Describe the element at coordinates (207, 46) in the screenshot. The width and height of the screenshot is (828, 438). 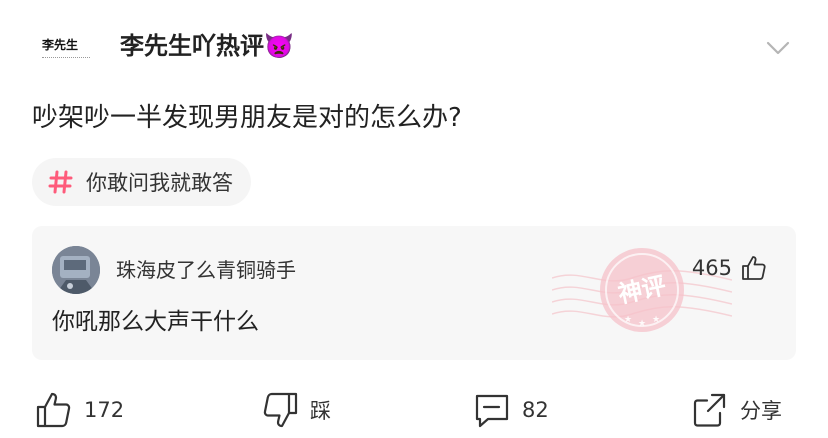
I see `author-name: 李先生吖热评👿` at that location.